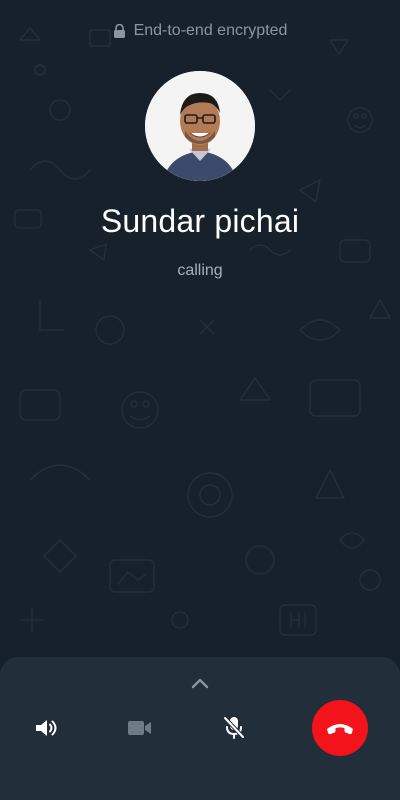 Image resolution: width=400 pixels, height=800 pixels. I want to click on speaker-button, so click(46, 728).